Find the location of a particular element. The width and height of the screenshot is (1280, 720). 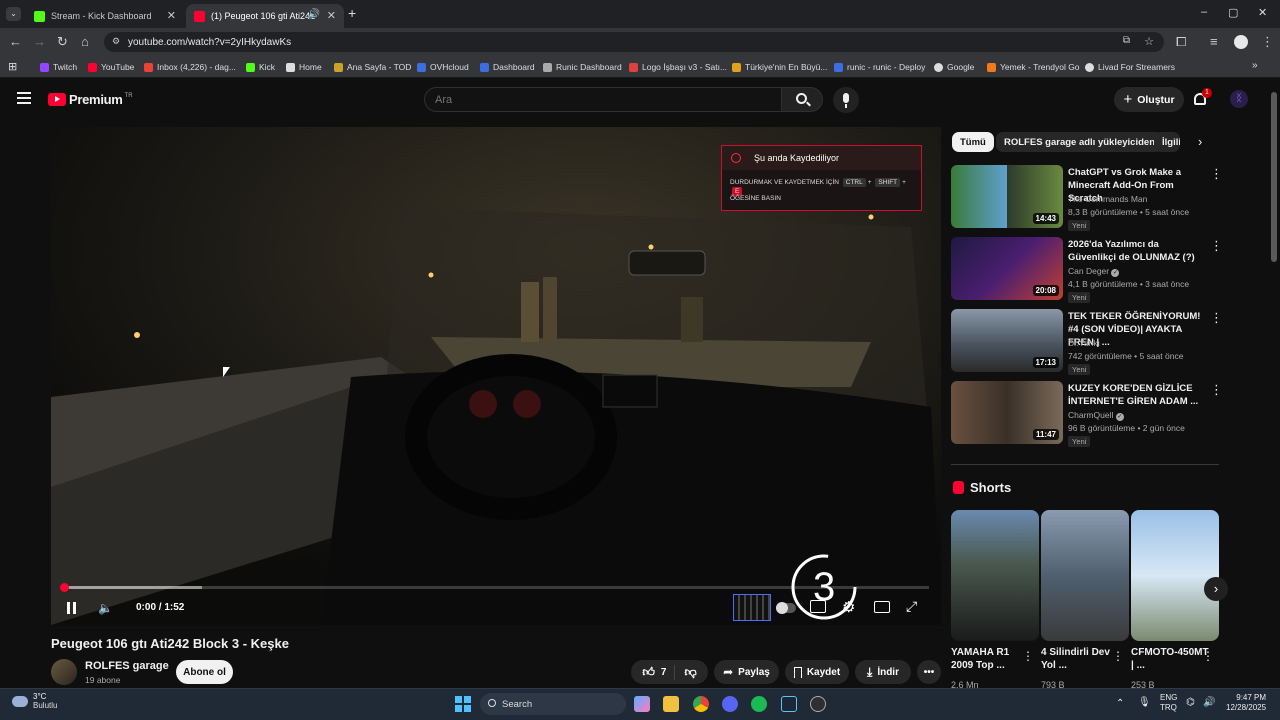

progress-scrubber is located at coordinates (64, 587).